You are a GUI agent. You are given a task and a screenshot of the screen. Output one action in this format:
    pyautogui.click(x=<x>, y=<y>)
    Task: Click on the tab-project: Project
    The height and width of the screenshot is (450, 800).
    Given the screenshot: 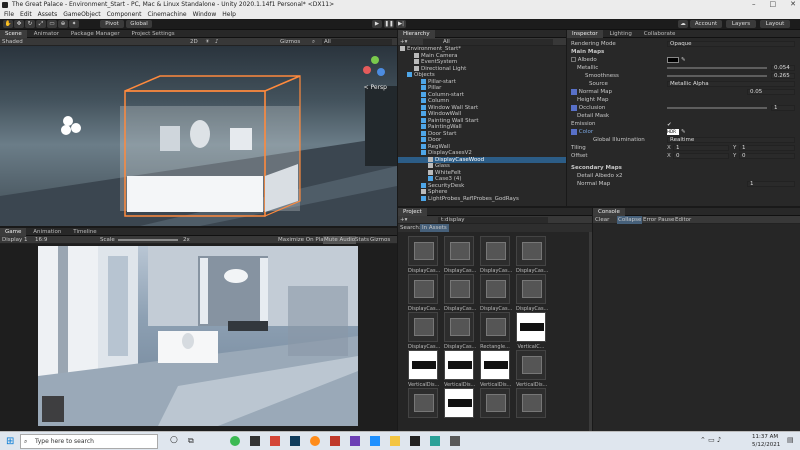 What is the action you would take?
    pyautogui.click(x=412, y=212)
    